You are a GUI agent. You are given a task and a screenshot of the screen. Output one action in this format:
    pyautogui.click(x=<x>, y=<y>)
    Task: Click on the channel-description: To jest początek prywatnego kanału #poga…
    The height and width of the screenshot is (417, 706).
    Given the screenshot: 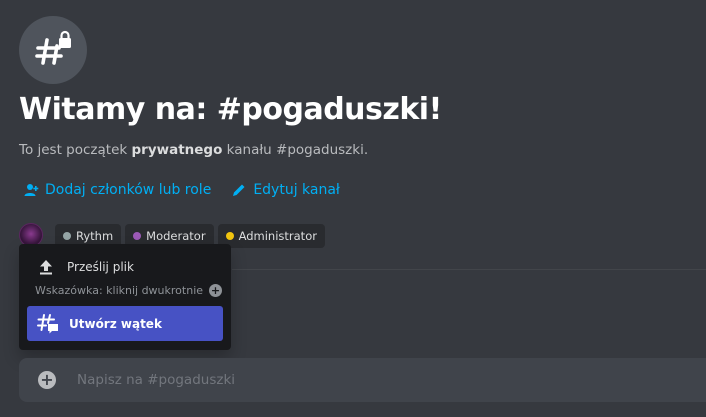 What is the action you would take?
    pyautogui.click(x=193, y=150)
    